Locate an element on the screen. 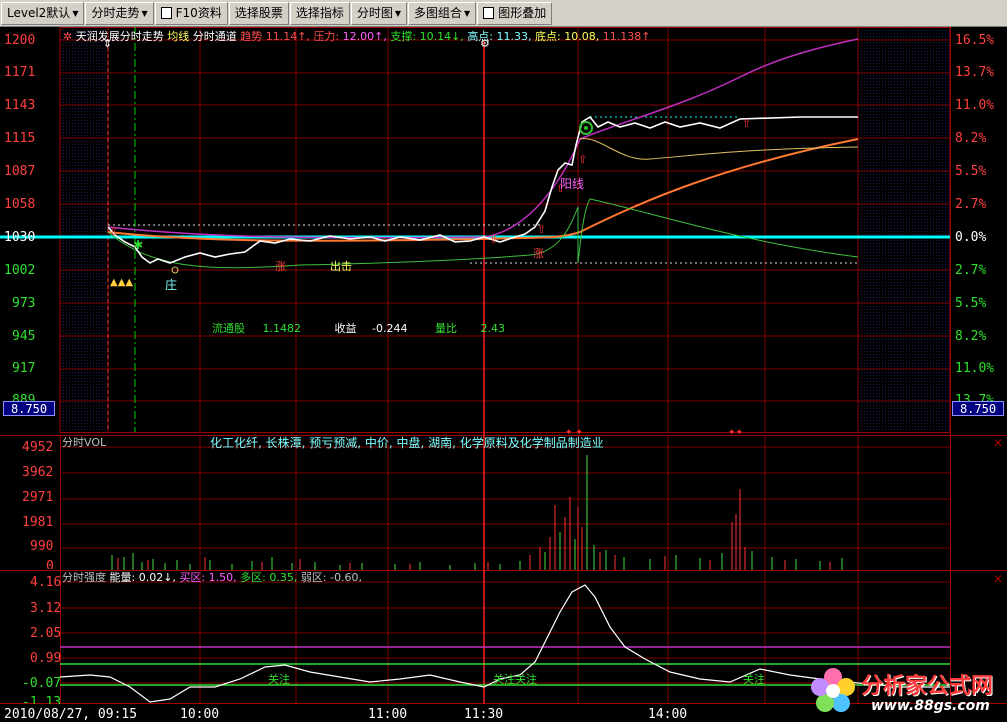 The width and height of the screenshot is (1007, 722). site-logo: 分析家公式网 www.88gs.com is located at coordinates (905, 691).